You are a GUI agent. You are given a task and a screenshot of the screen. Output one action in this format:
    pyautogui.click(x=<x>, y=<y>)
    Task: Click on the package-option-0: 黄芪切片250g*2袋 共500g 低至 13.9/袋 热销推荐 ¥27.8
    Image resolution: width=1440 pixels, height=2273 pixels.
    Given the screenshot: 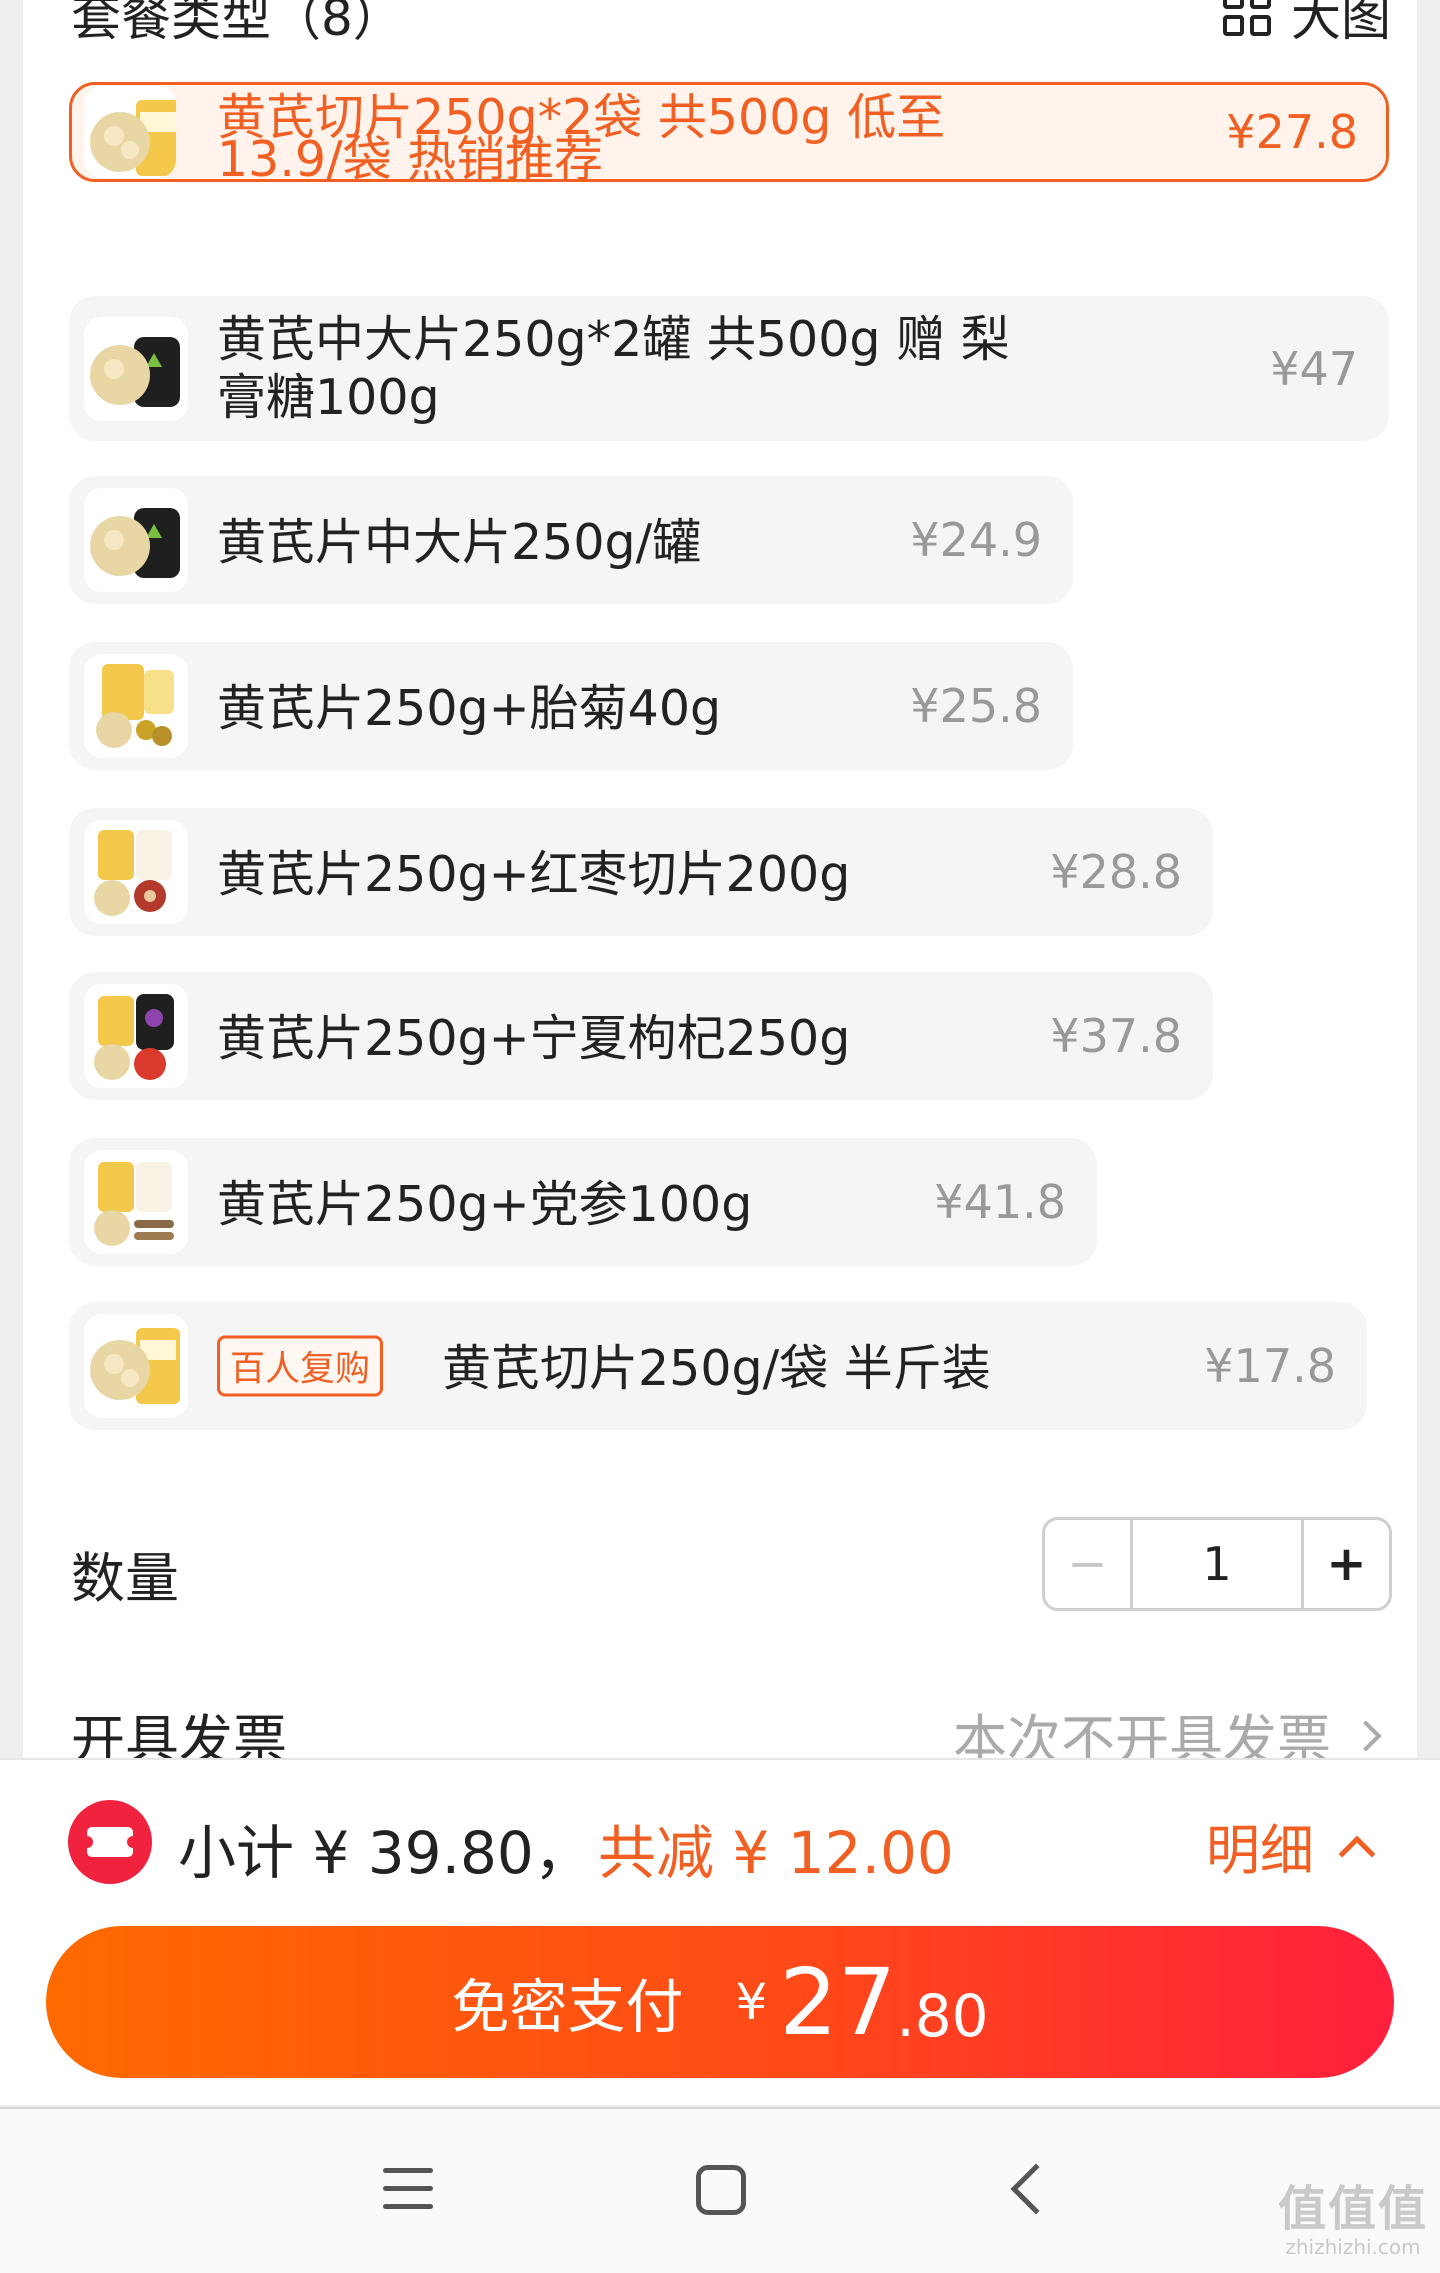 What is the action you would take?
    pyautogui.click(x=729, y=135)
    